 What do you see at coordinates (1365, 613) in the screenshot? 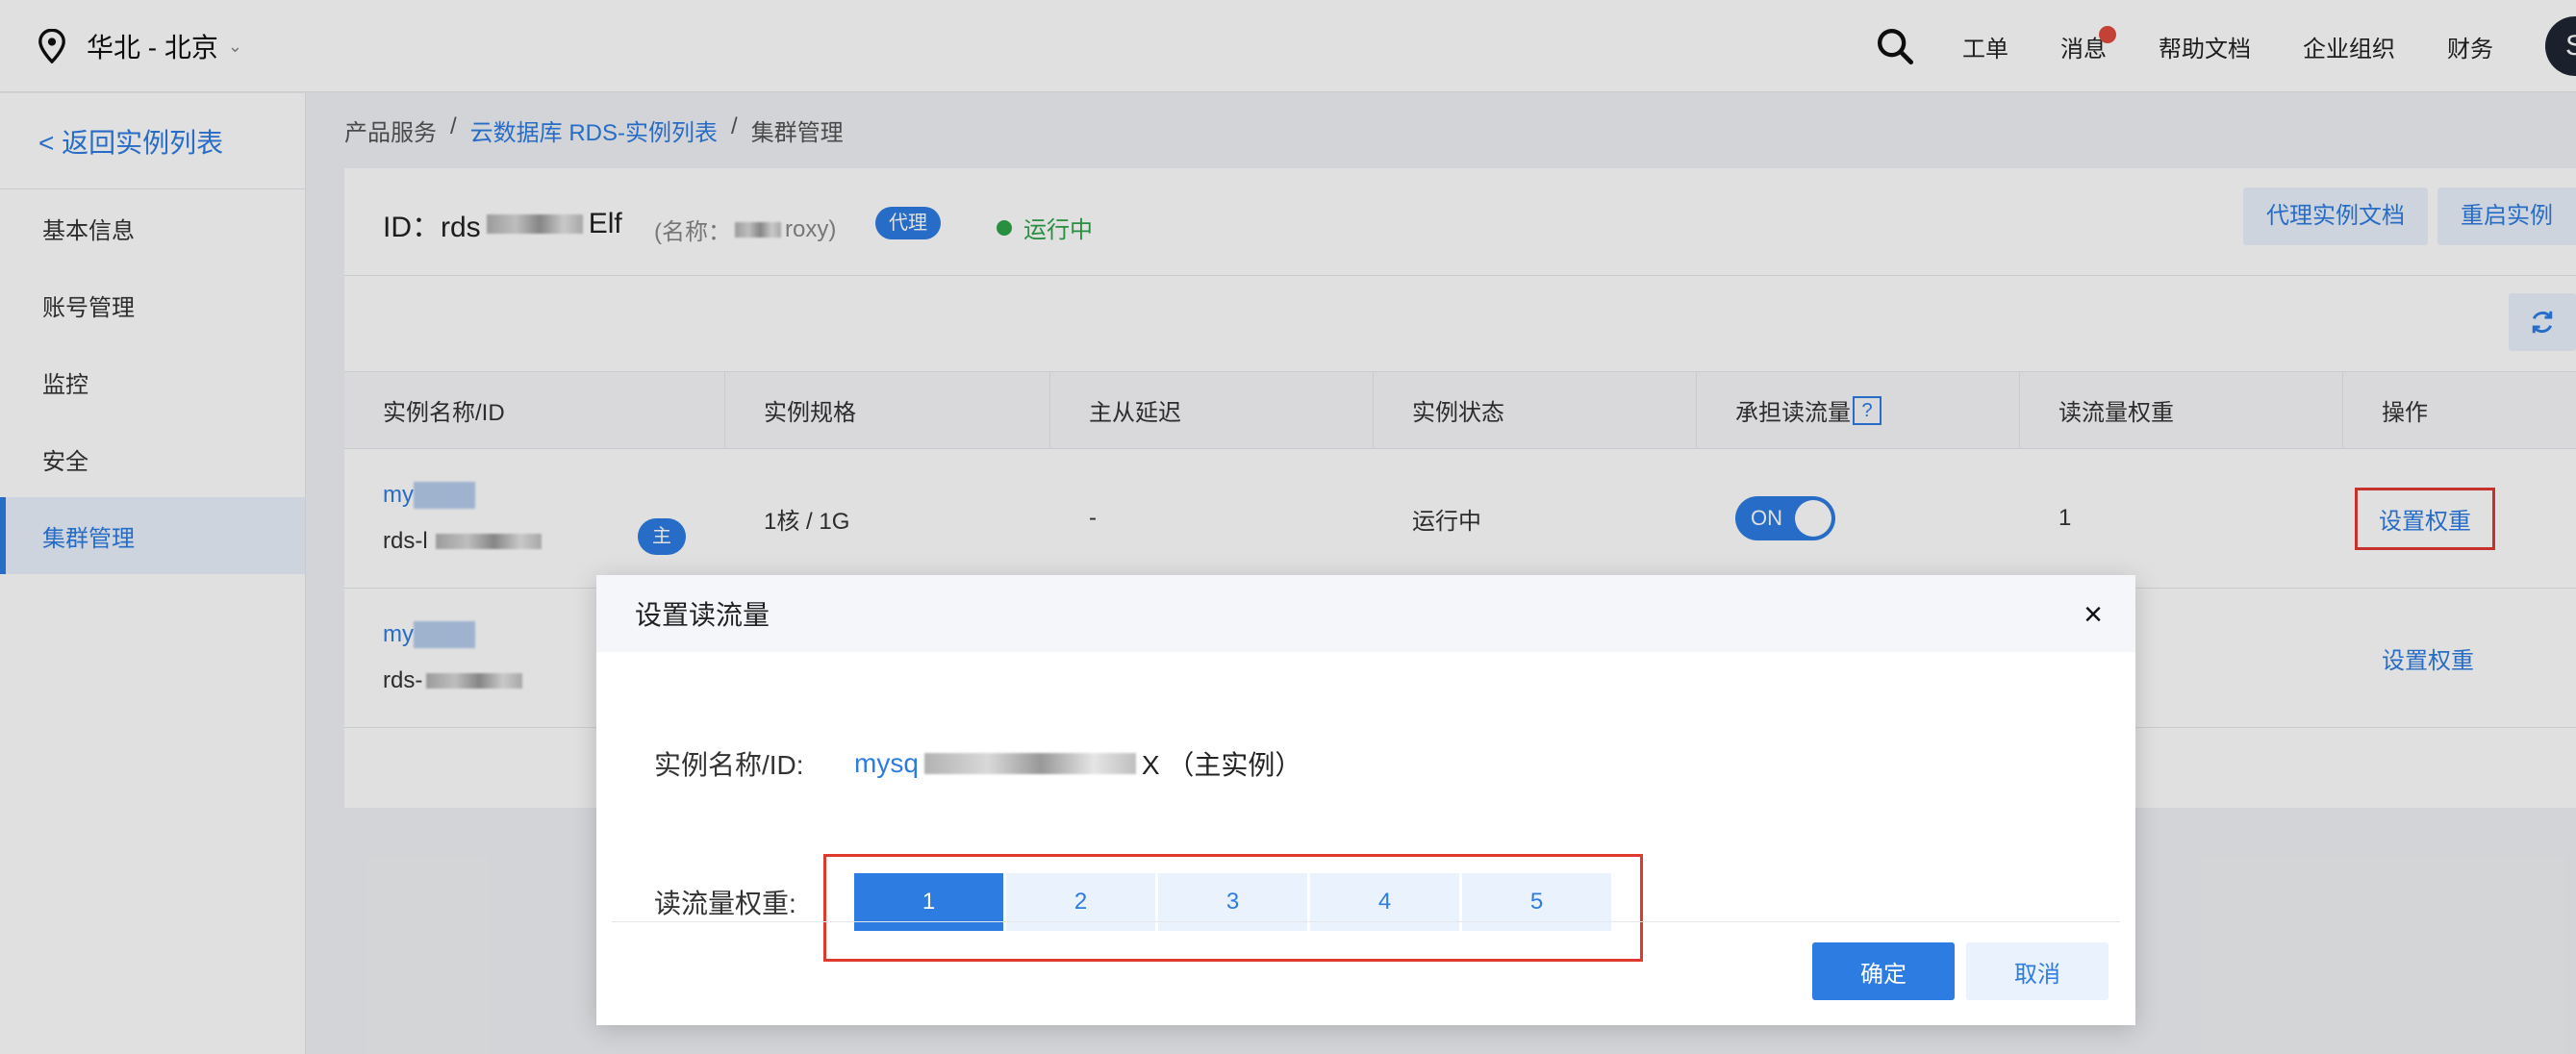
I see `dialog-header: 设置读流量 ×` at bounding box center [1365, 613].